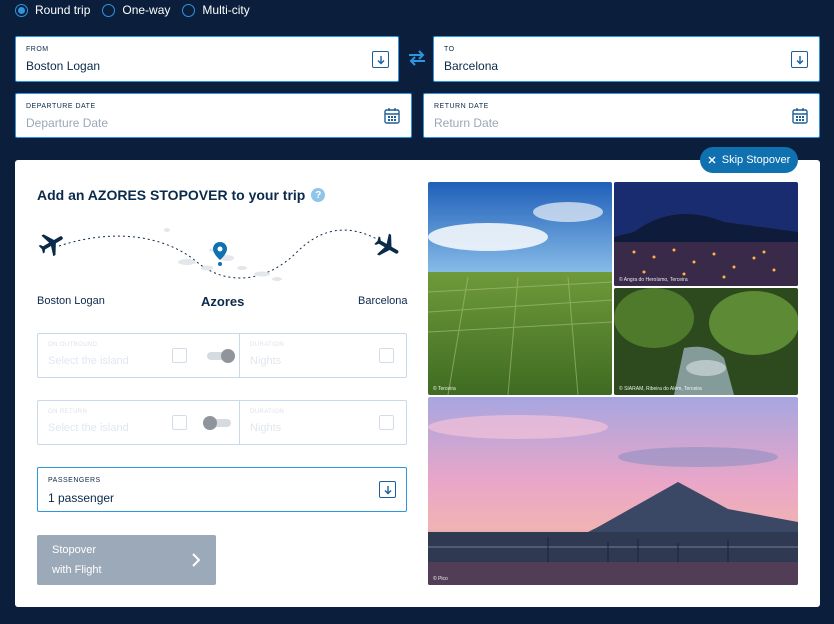  What do you see at coordinates (226, 10) in the screenshot?
I see `radio-label: Multi-city` at bounding box center [226, 10].